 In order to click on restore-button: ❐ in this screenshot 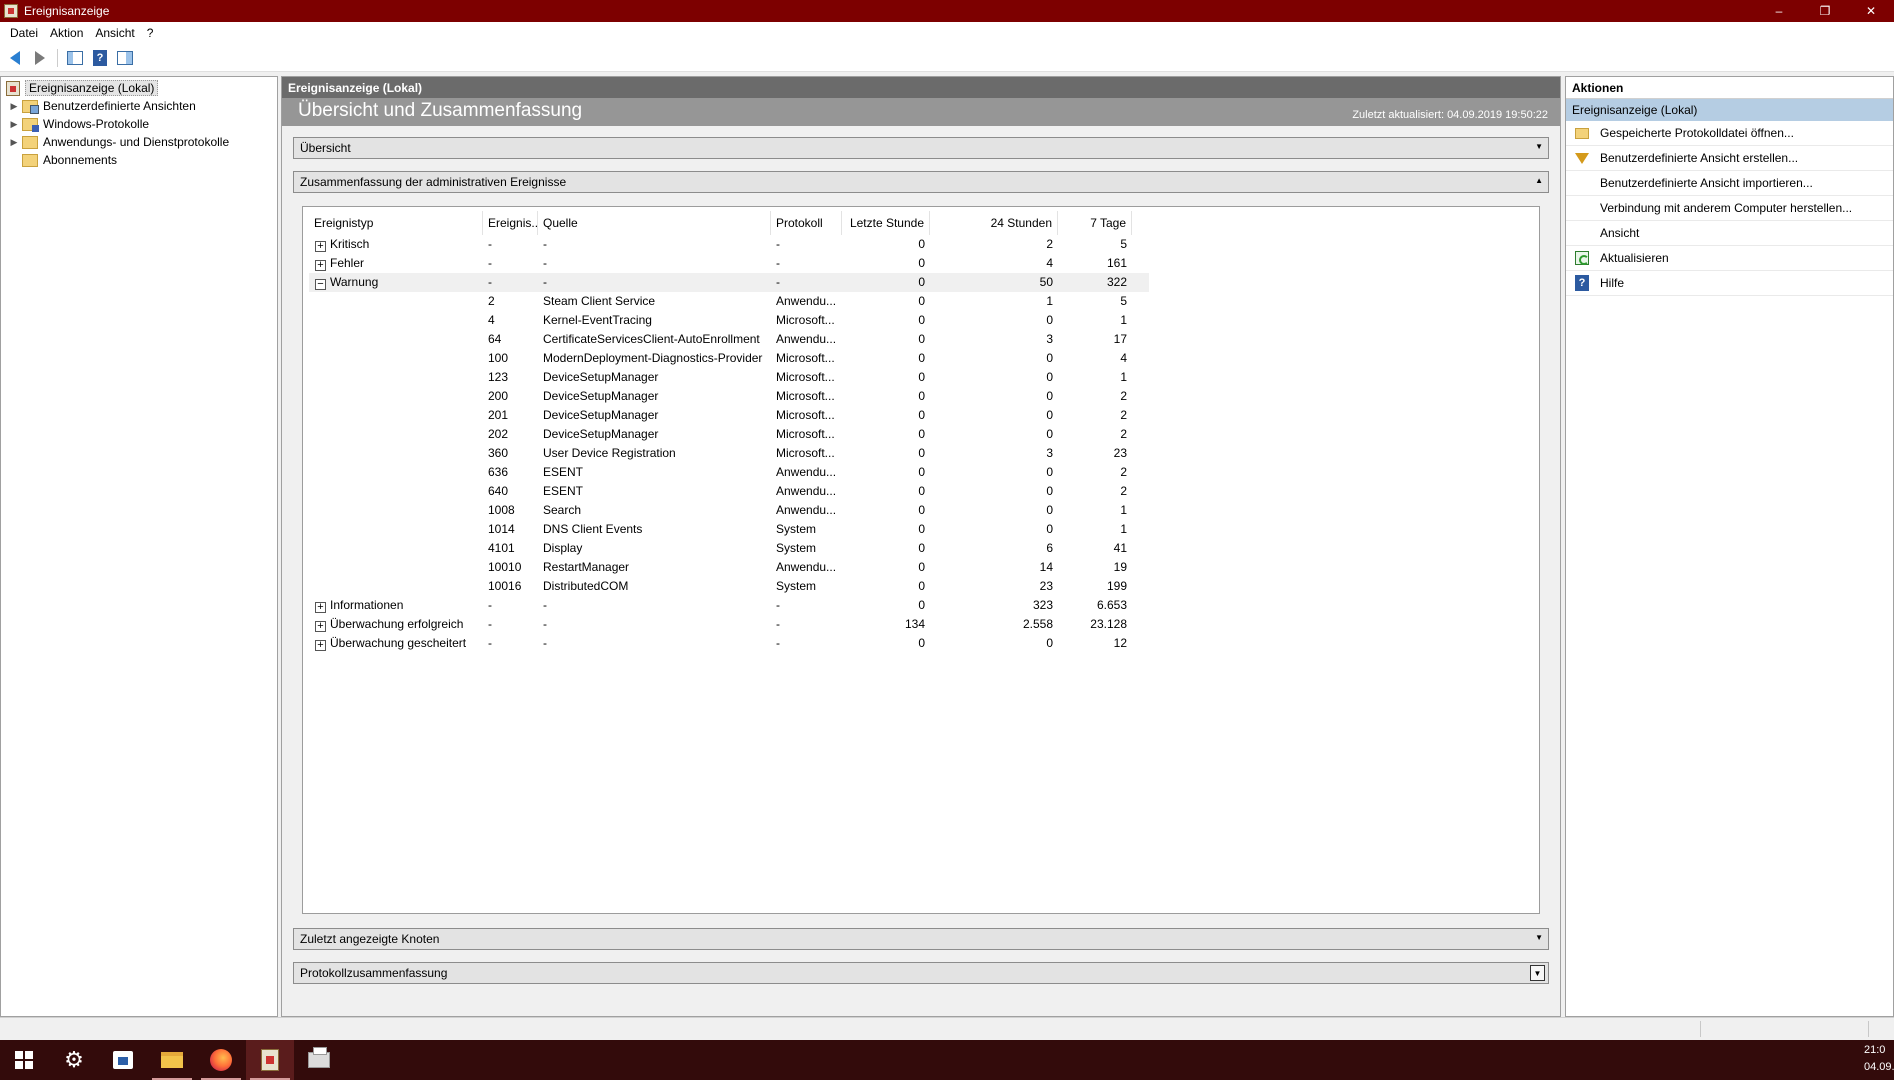, I will do `click(1825, 11)`.